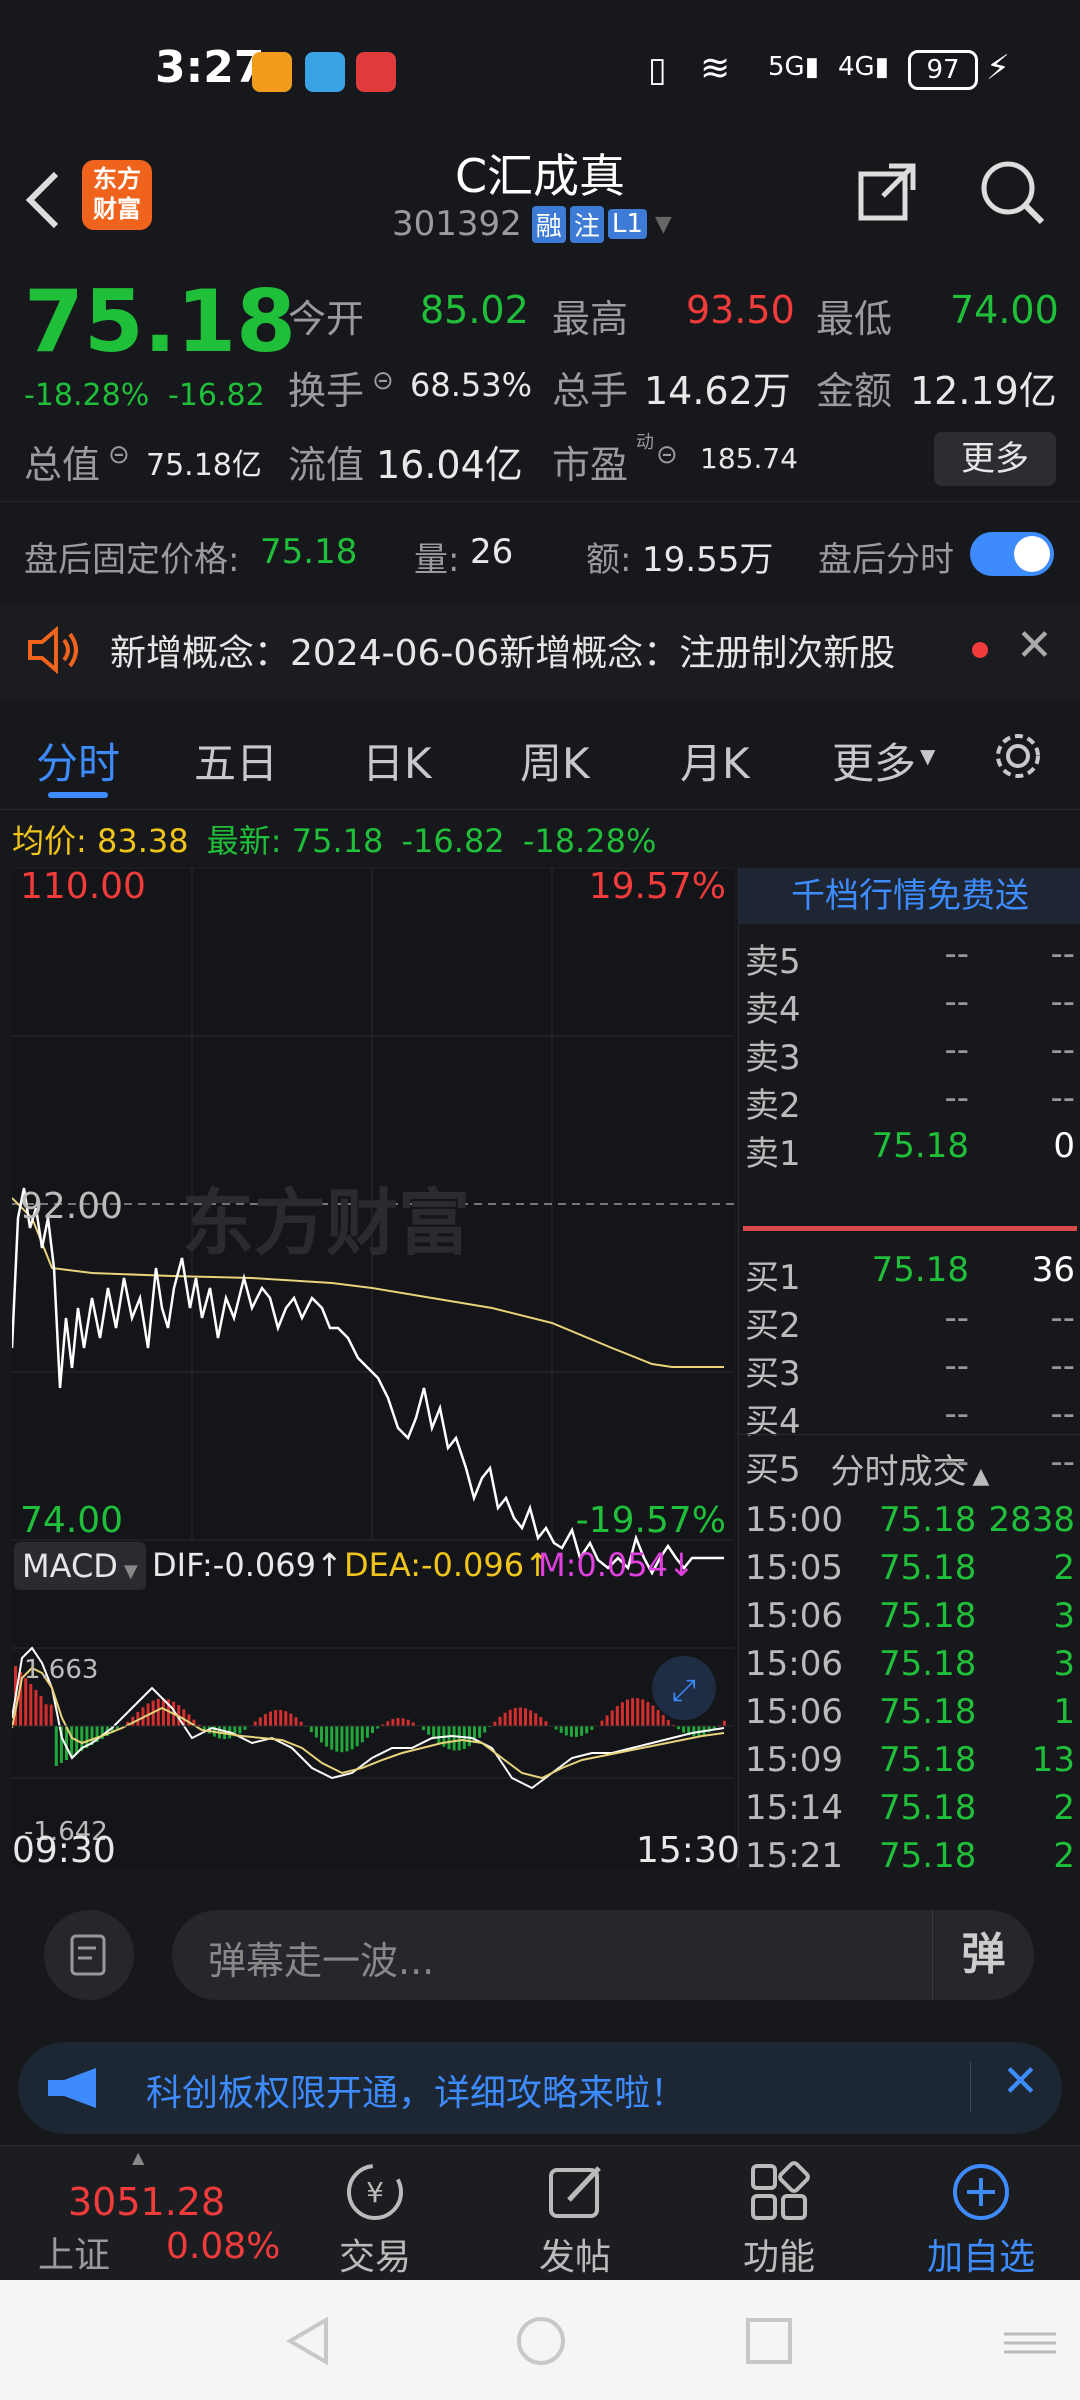 The width and height of the screenshot is (1080, 2400). I want to click on ask-vol: 0, so click(1064, 1146).